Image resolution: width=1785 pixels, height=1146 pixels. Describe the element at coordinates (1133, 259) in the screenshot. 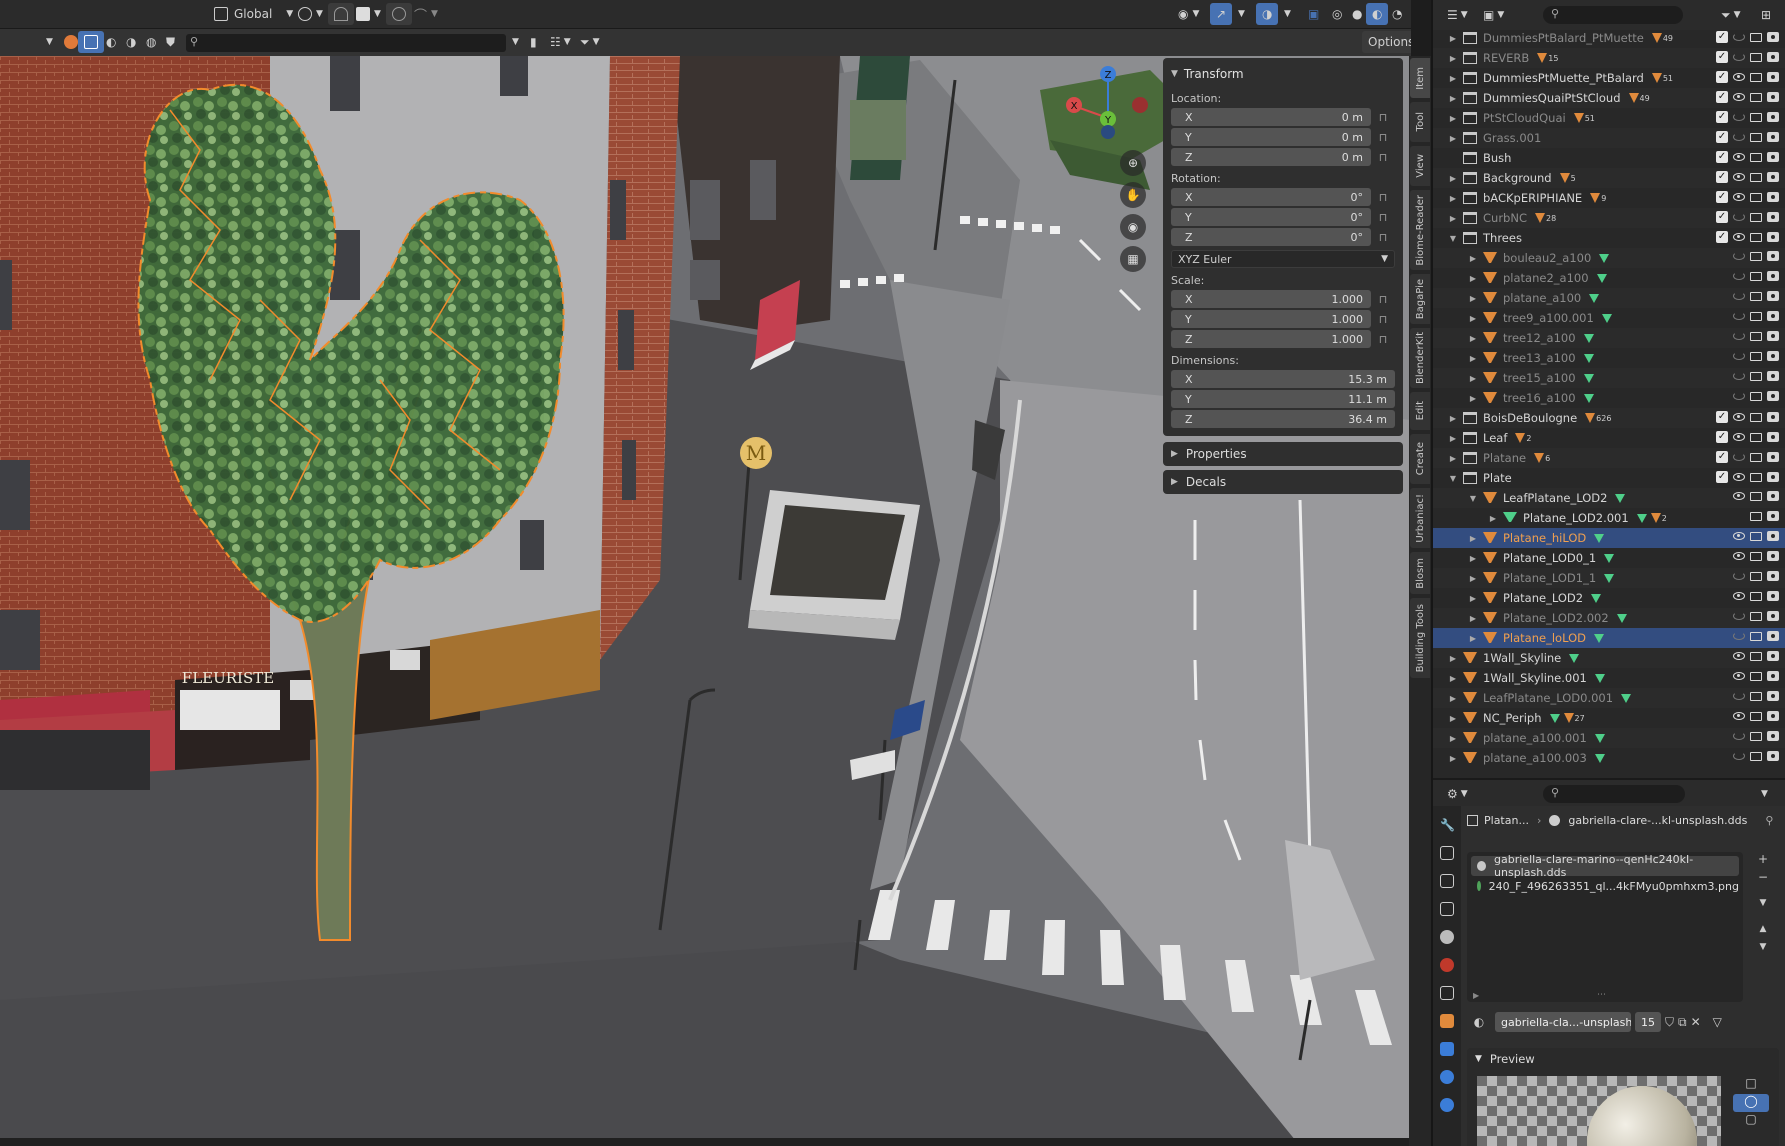

I see `ortho-grid-icon: ▦` at that location.